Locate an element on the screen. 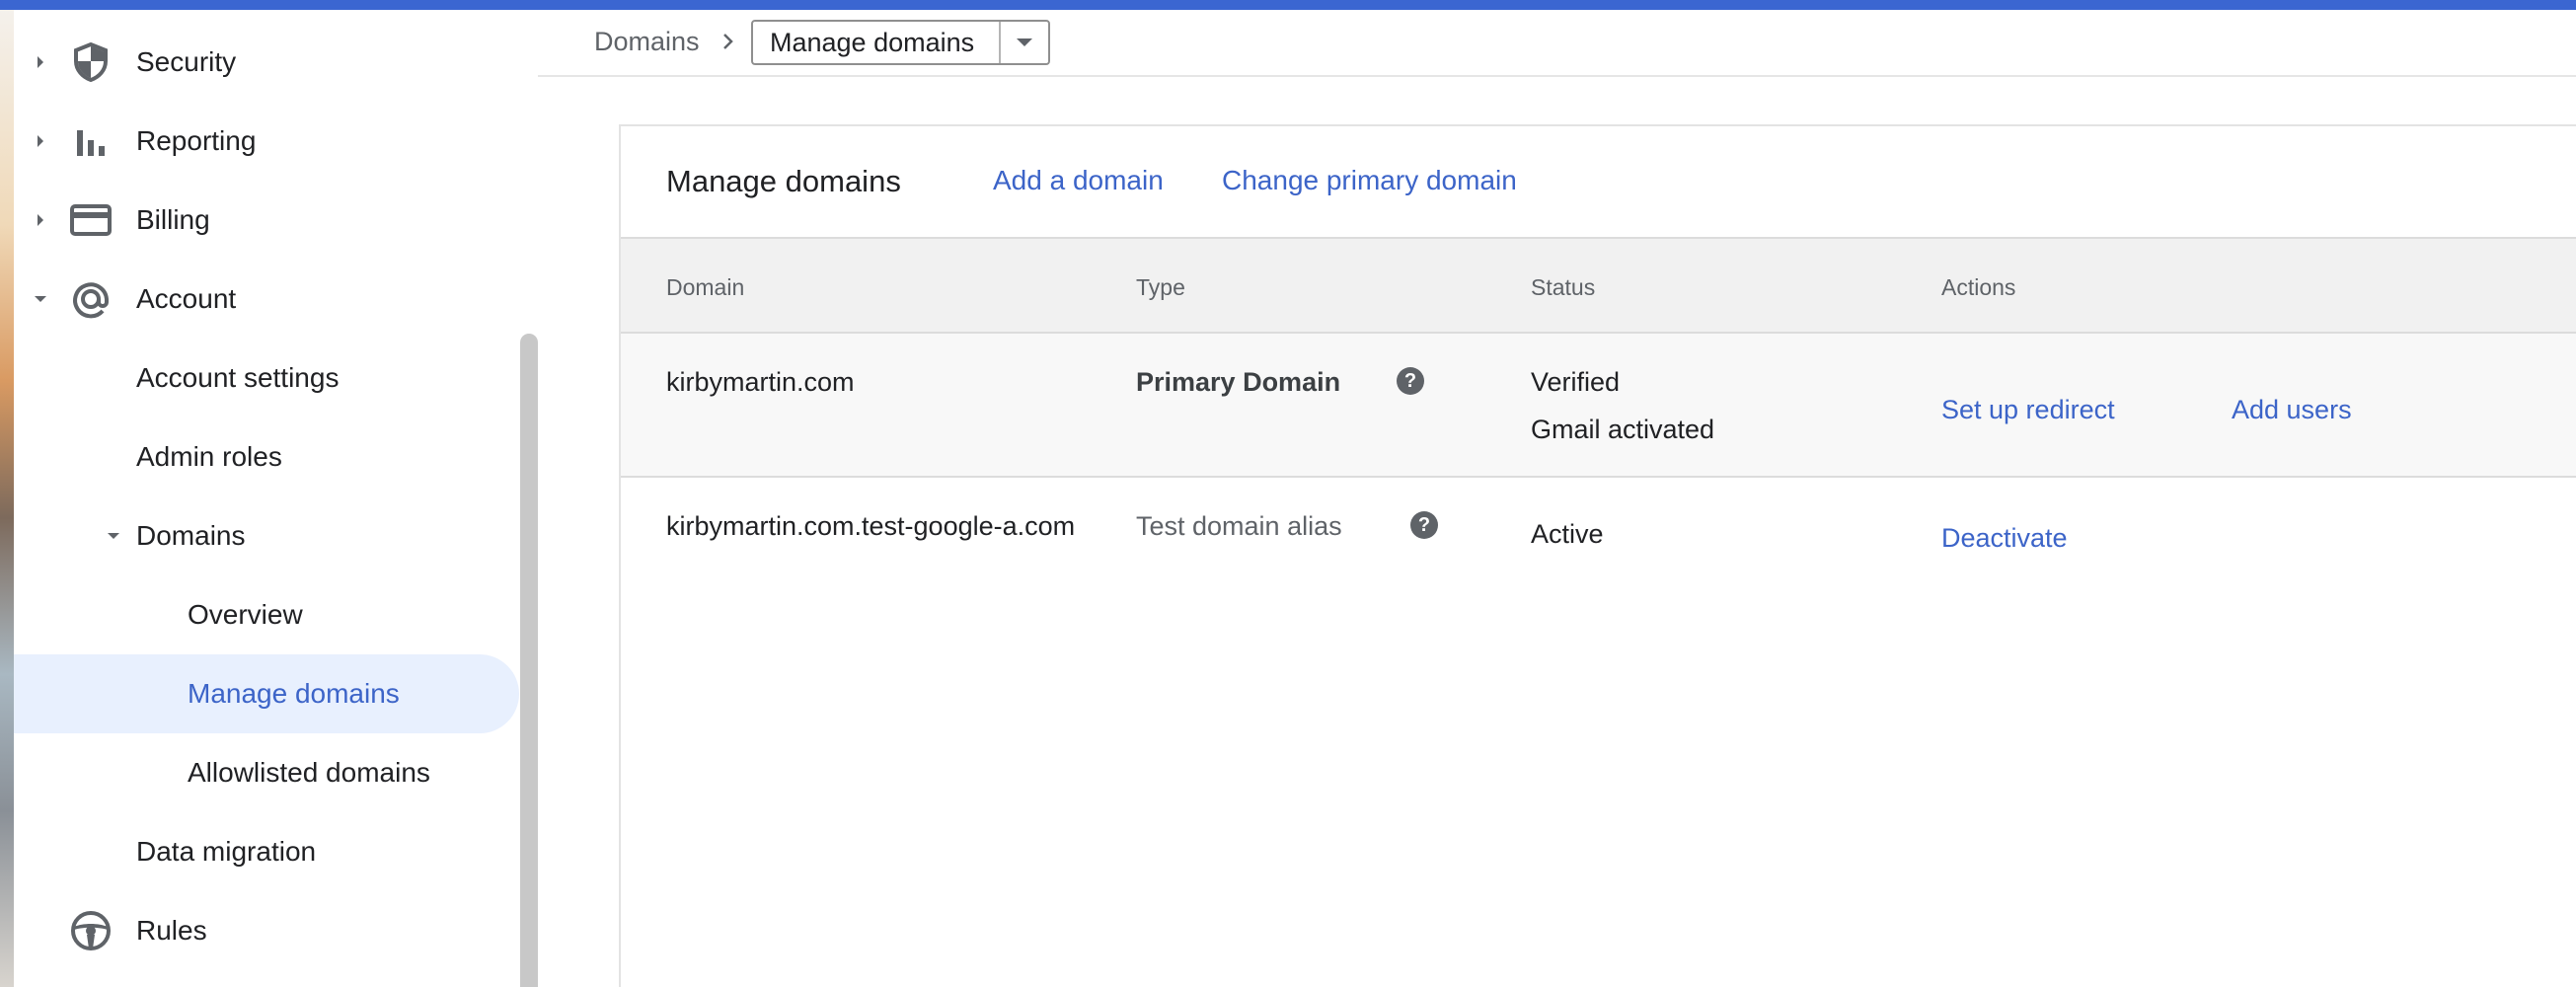  change-primary-domain-link: Change primary domain is located at coordinates (1369, 181).